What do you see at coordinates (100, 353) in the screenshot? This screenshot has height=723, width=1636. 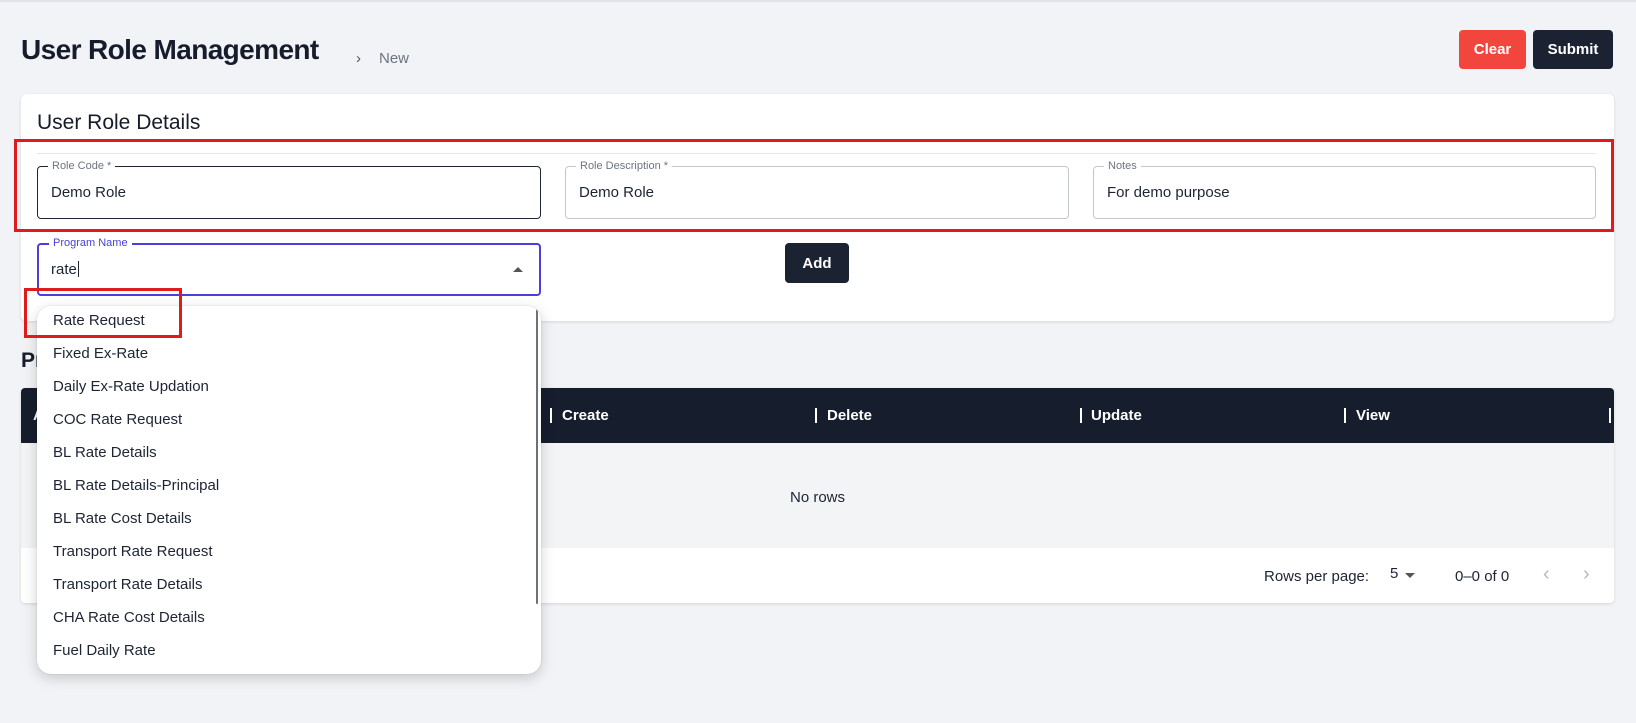 I see `option-item: Fixed Ex-Rate` at bounding box center [100, 353].